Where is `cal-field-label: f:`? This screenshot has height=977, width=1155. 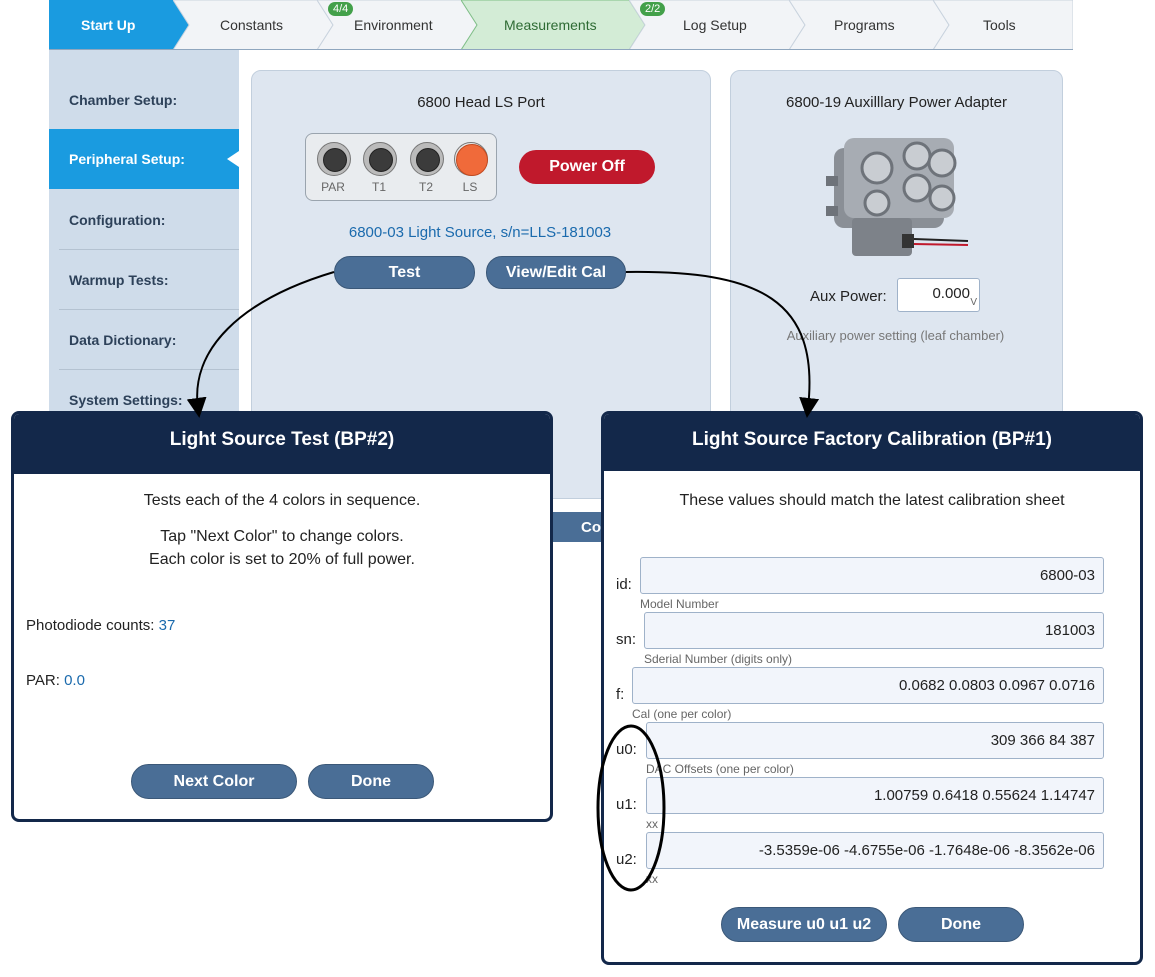 cal-field-label: f: is located at coordinates (620, 694).